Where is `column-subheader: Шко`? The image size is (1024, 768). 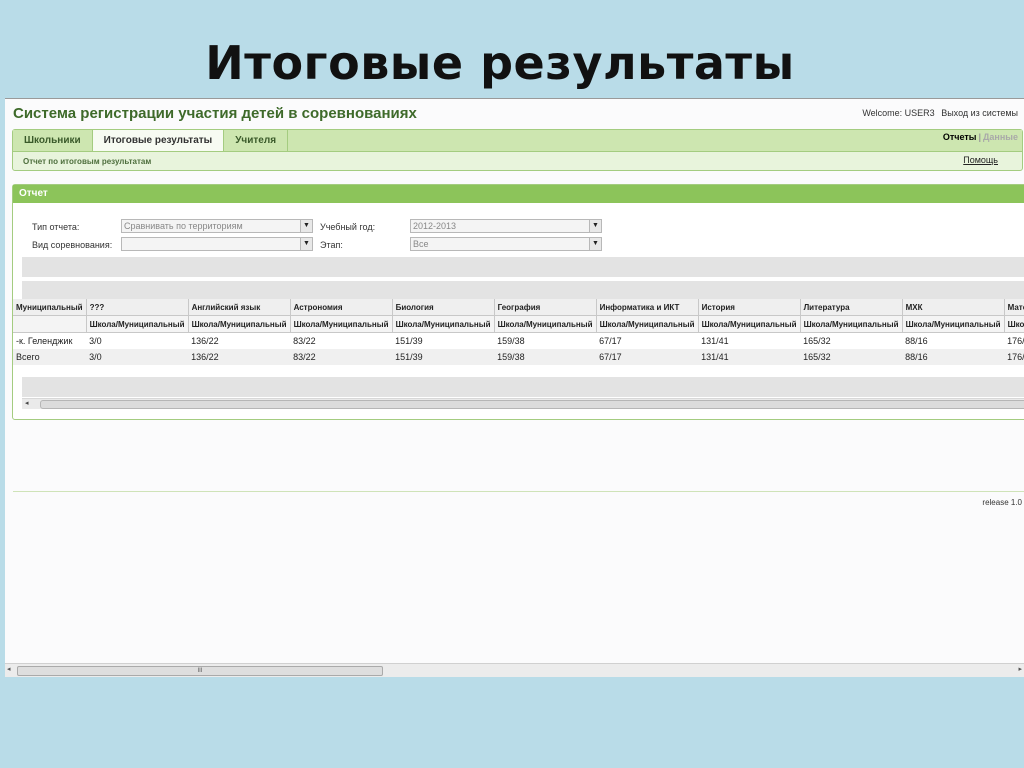
column-subheader: Шко is located at coordinates (1014, 324).